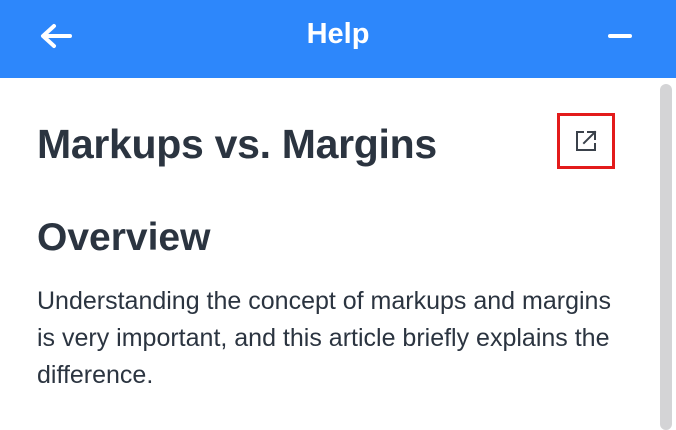 The width and height of the screenshot is (676, 430). I want to click on article-title: Markups vs. Margins, so click(237, 144).